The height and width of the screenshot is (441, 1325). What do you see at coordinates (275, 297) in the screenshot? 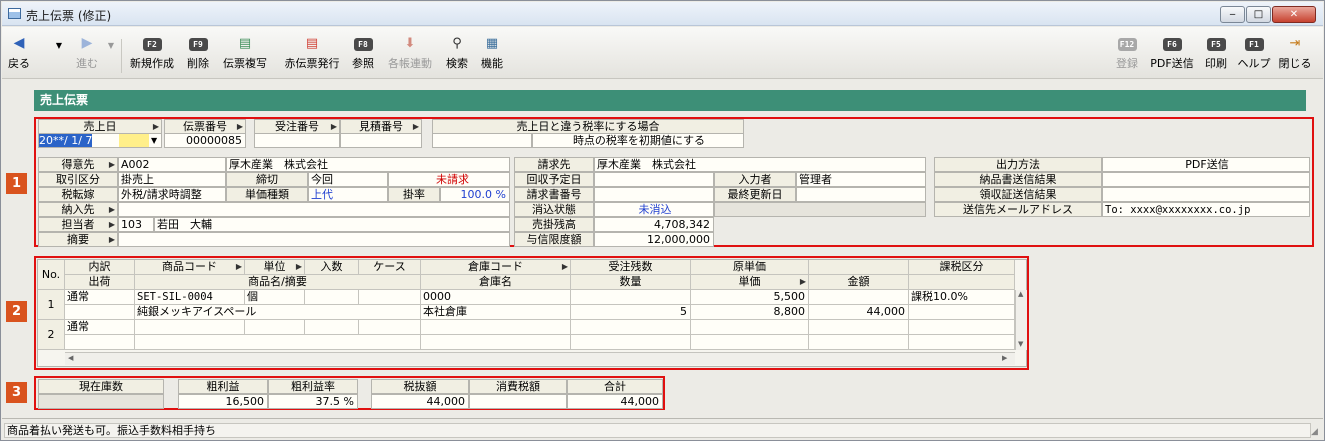
I see `cell-unit: 個` at bounding box center [275, 297].